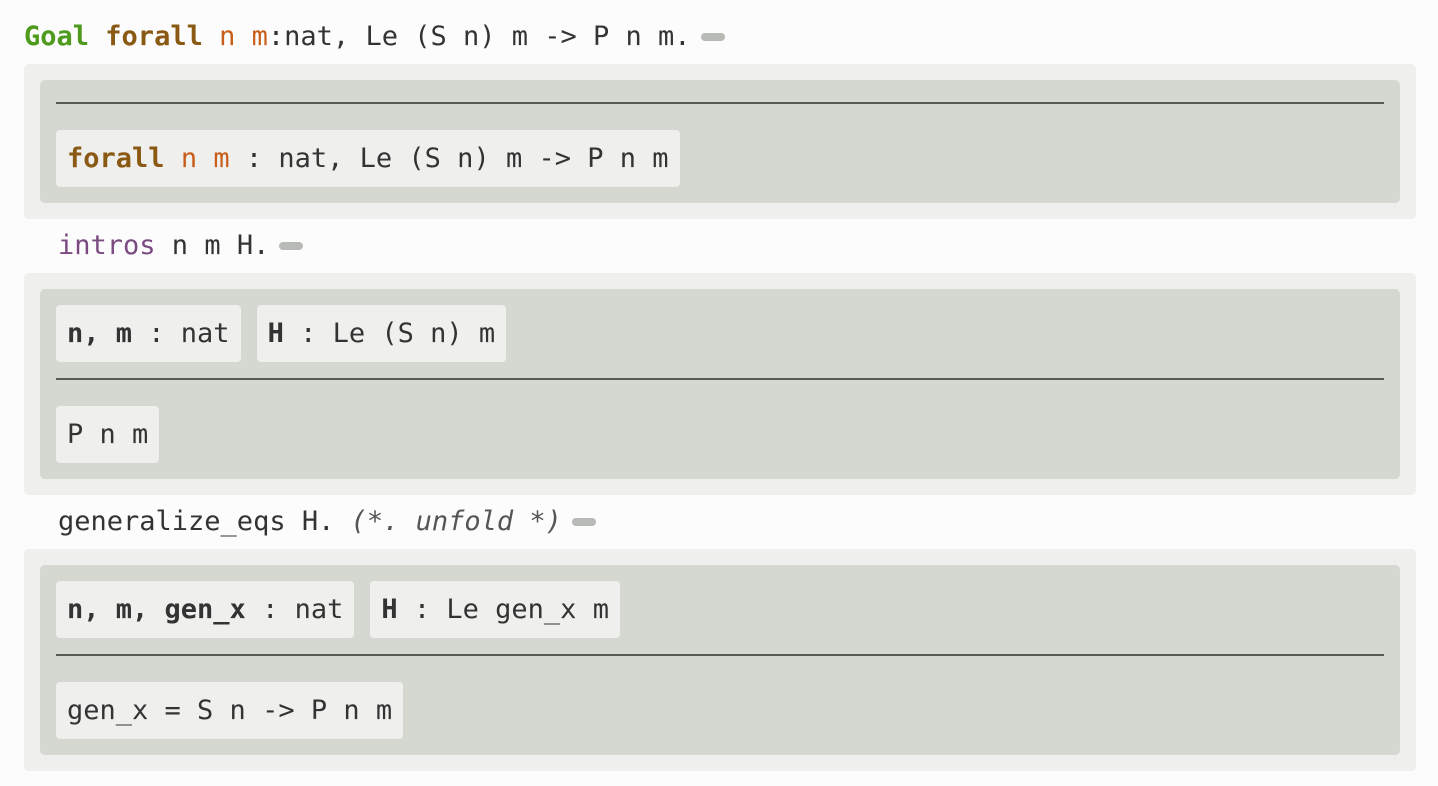 This screenshot has width=1438, height=786. What do you see at coordinates (381, 333) in the screenshot?
I see `hypothesis: H : Le (S n) m` at bounding box center [381, 333].